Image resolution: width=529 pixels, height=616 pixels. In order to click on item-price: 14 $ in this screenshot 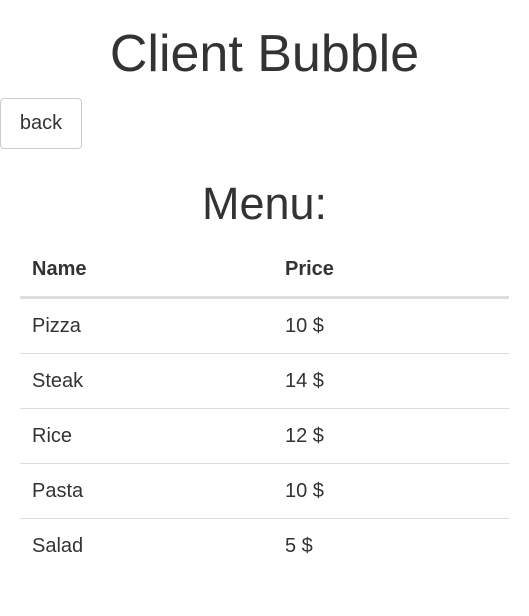, I will do `click(391, 381)`.